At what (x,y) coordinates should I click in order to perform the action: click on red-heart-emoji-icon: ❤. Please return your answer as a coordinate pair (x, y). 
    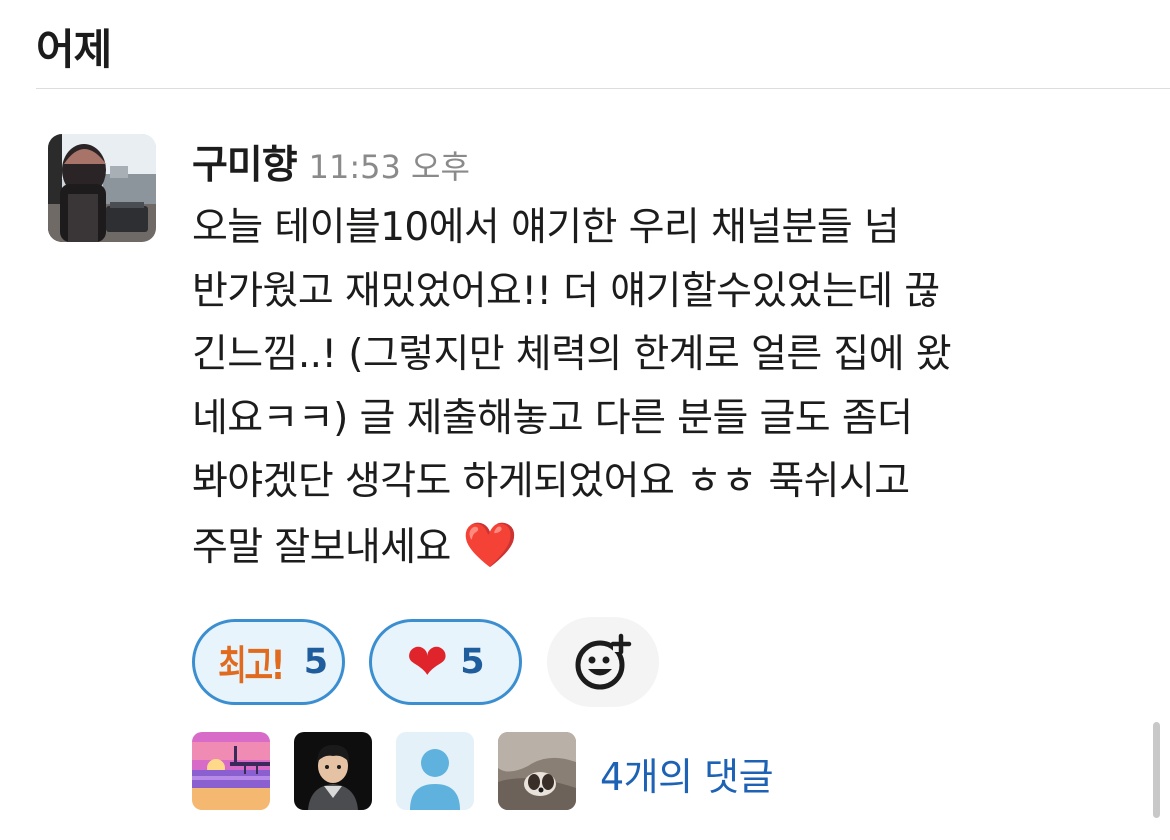
    Looking at the image, I should click on (427, 662).